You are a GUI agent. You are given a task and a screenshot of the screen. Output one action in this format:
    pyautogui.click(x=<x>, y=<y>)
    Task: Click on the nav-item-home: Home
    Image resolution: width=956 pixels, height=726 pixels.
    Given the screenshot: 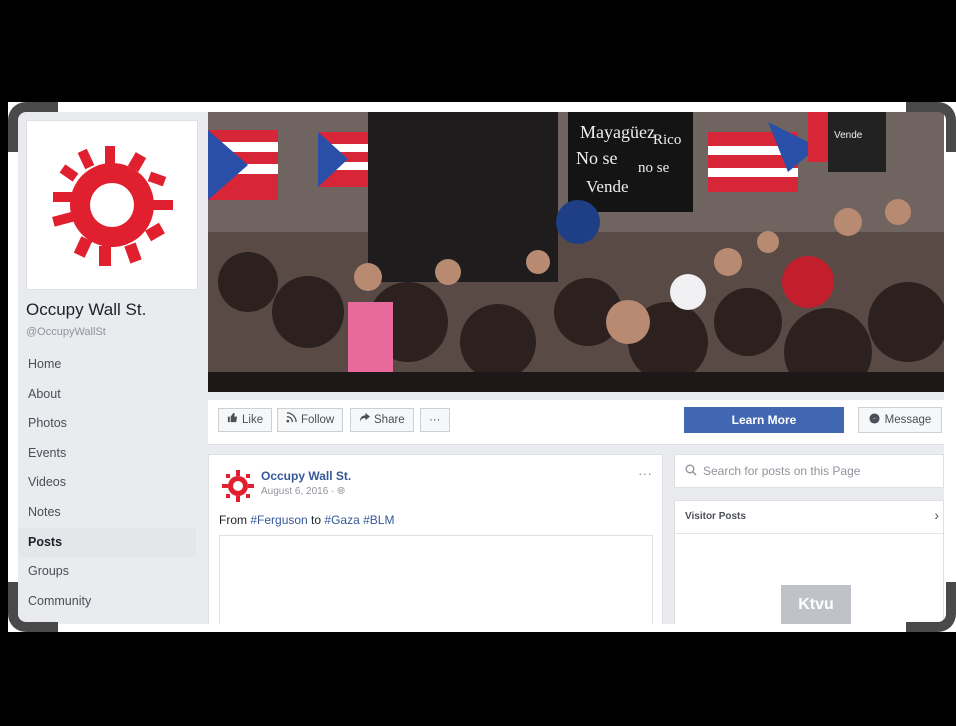 What is the action you would take?
    pyautogui.click(x=107, y=365)
    